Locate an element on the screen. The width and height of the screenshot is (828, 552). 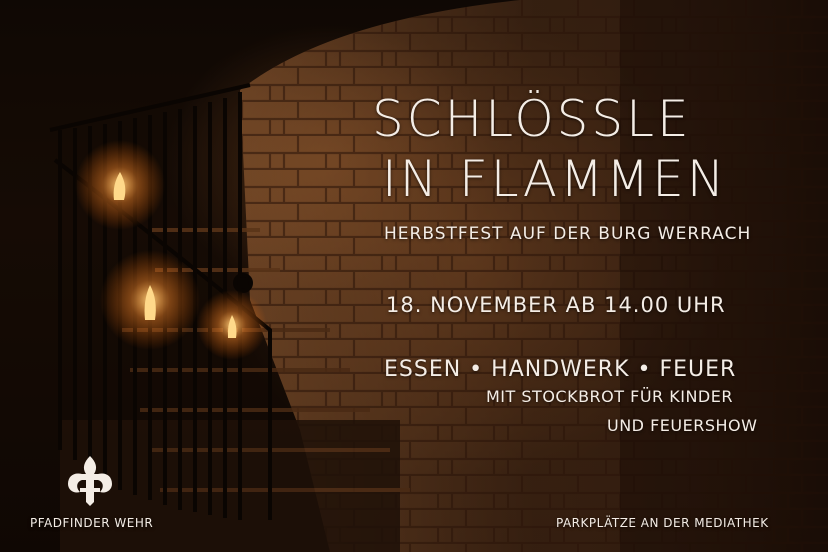
poster-subtitle: Herbstfest auf der Burg Werrach is located at coordinates (568, 234).